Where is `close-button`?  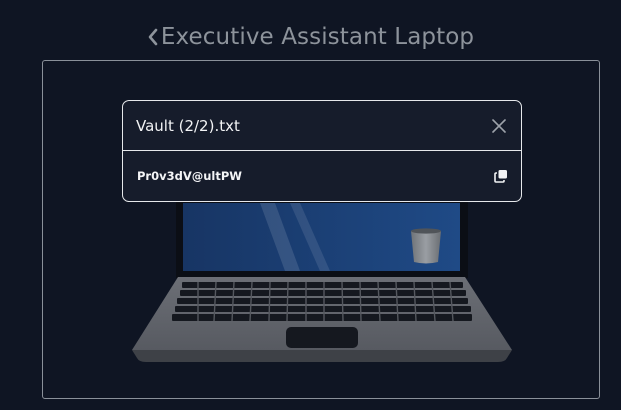 close-button is located at coordinates (499, 126).